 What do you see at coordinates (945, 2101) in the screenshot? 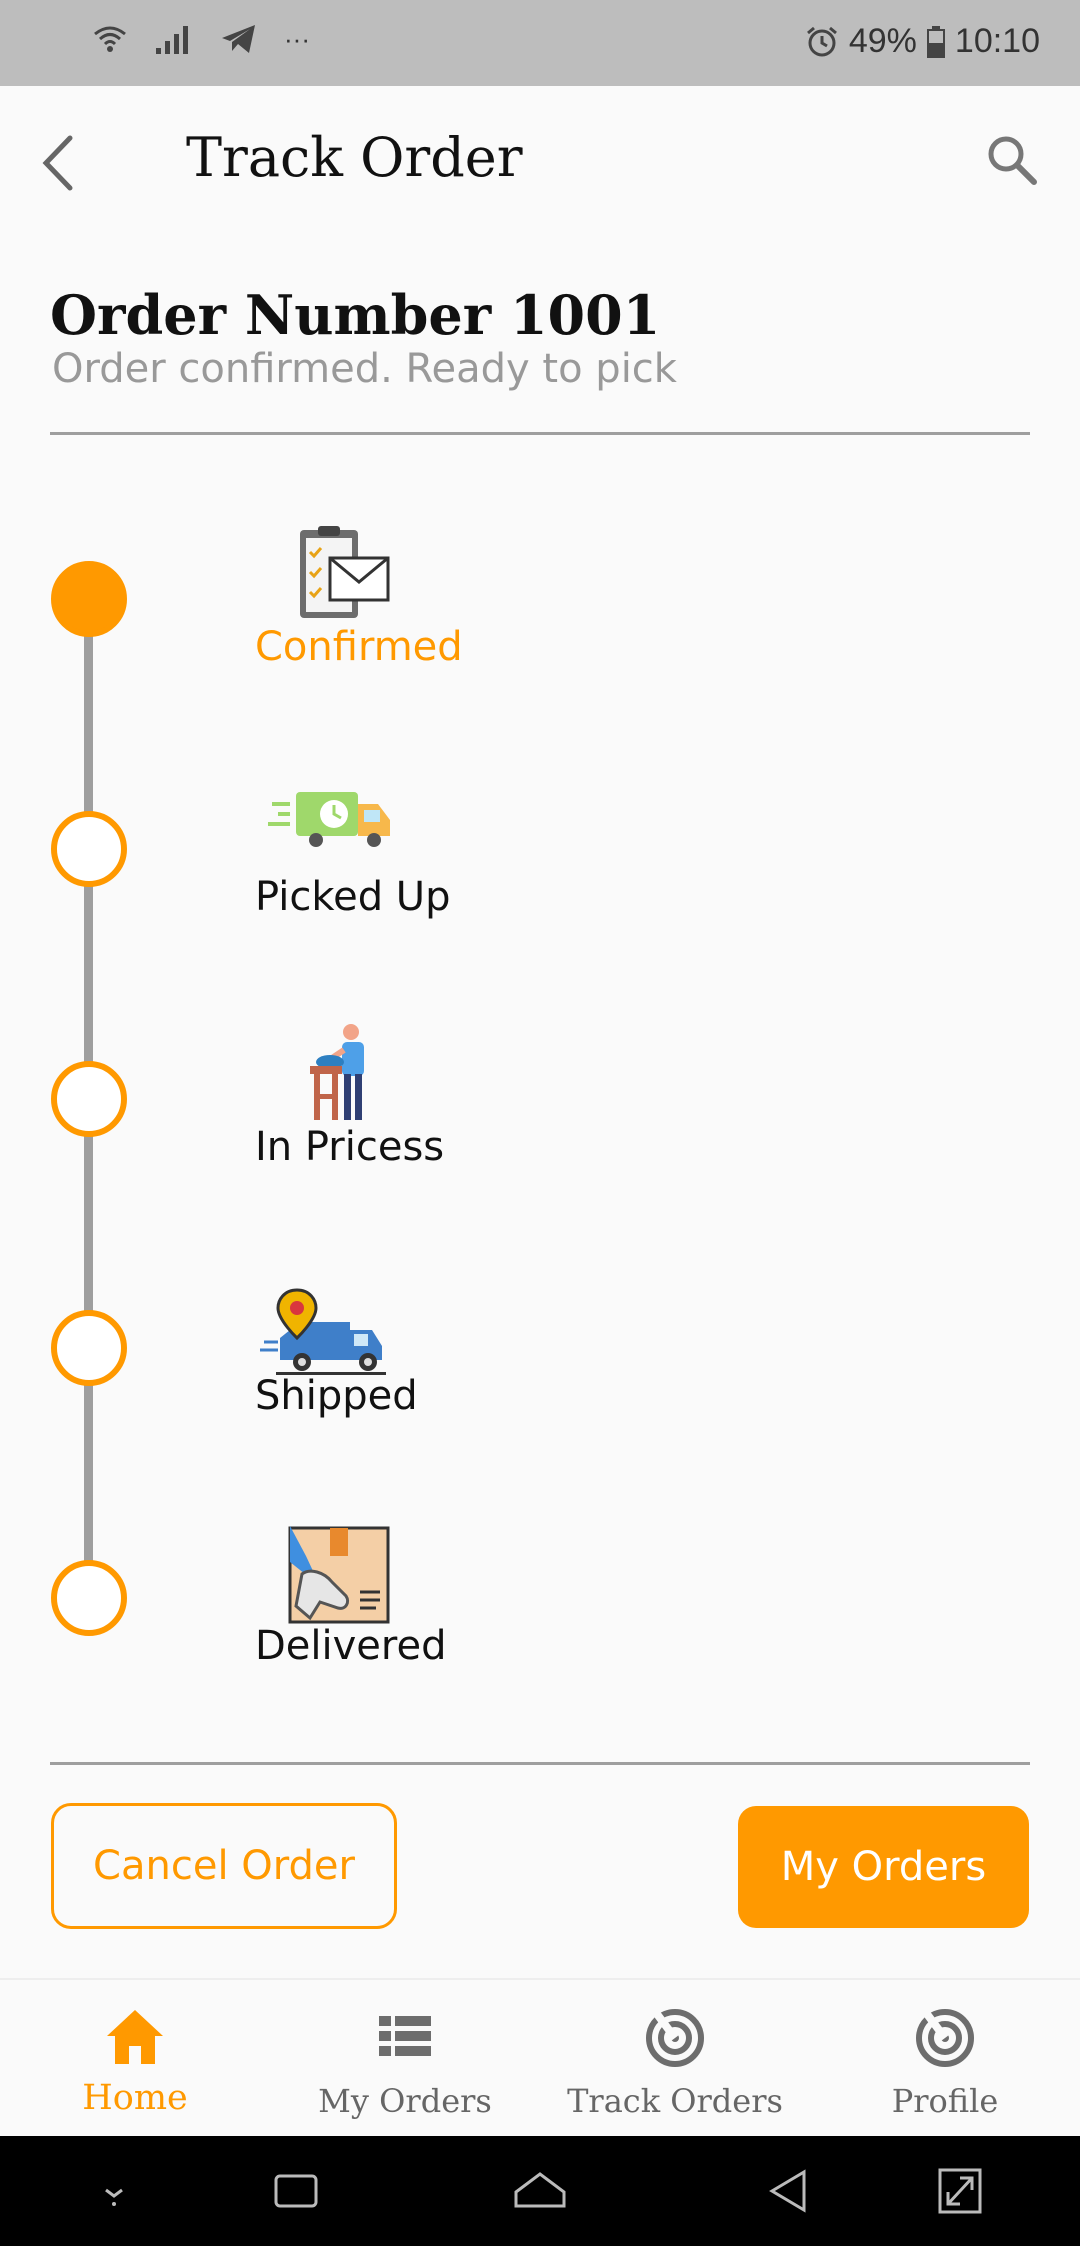
I see `nav-label-profile: Profile` at bounding box center [945, 2101].